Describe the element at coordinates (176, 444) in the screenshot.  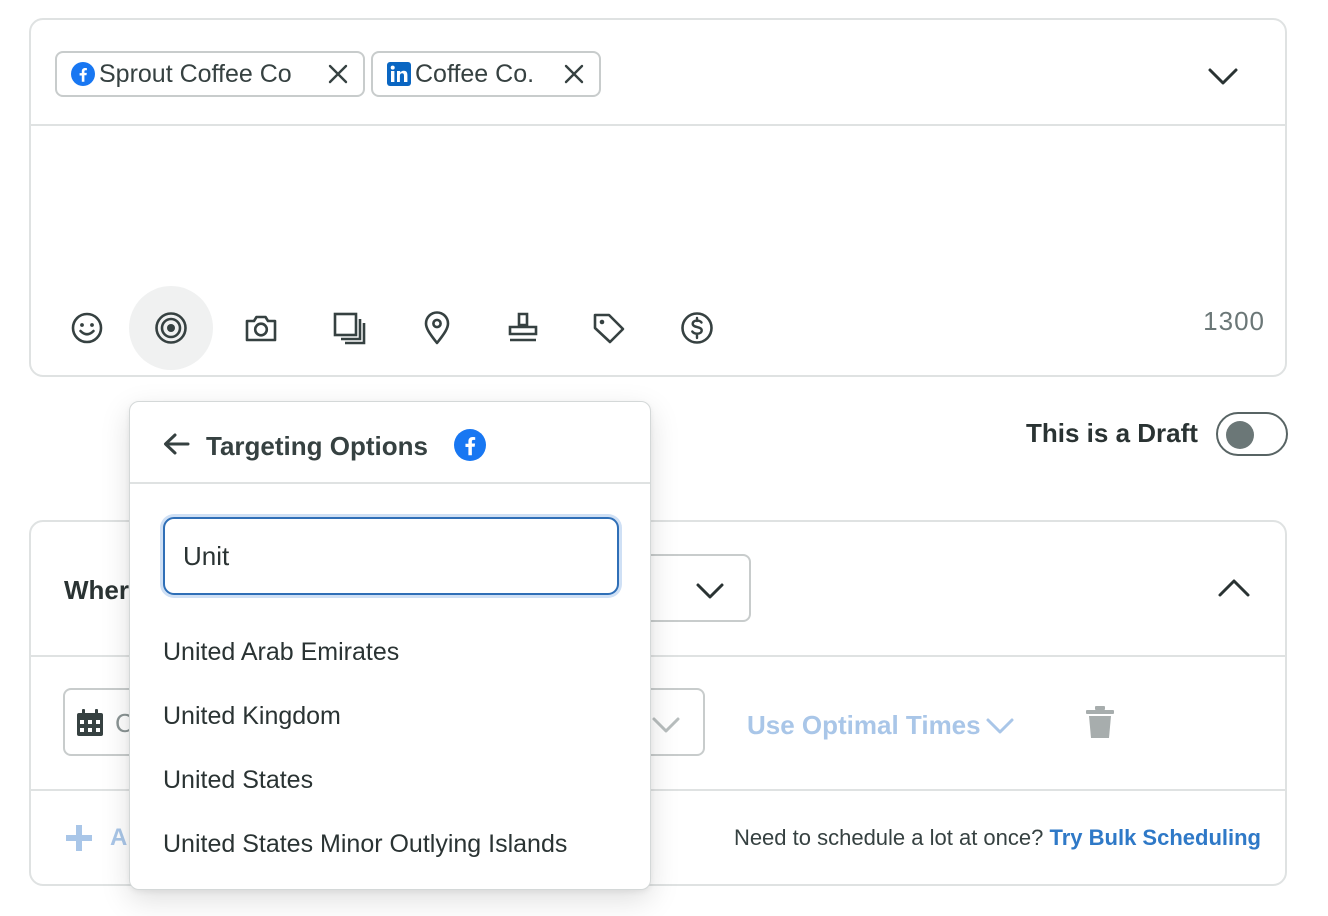
I see `arrow-left-icon` at that location.